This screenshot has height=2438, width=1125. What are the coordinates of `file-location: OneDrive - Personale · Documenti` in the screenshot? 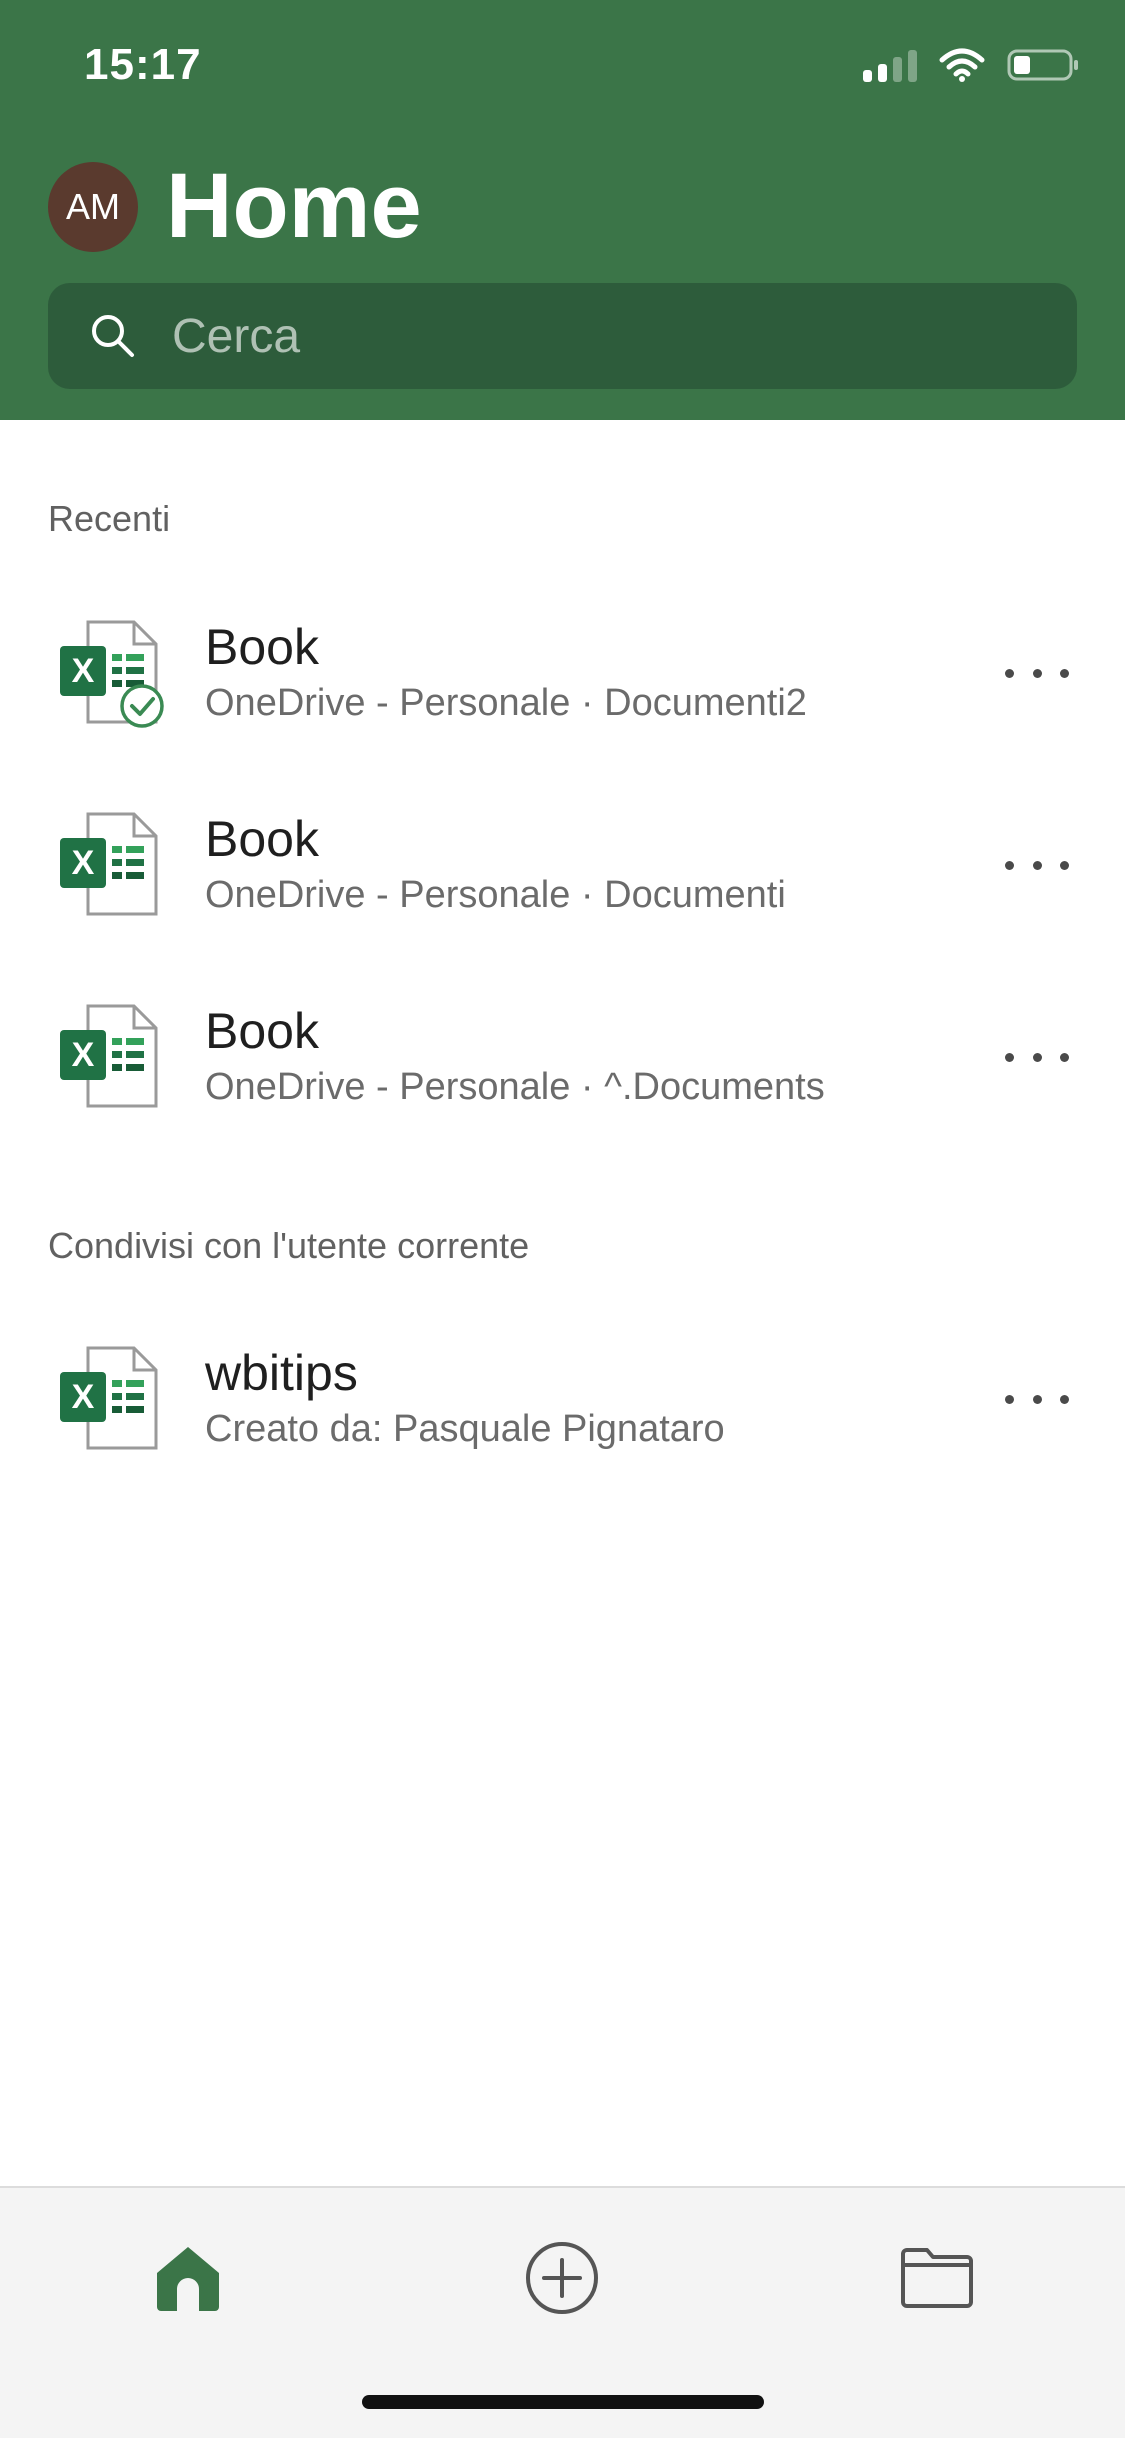 It's located at (495, 895).